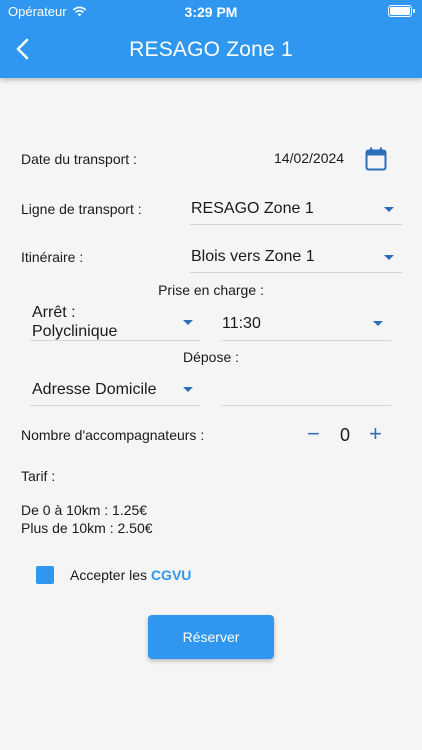 This screenshot has height=750, width=422. Describe the element at coordinates (211, 637) in the screenshot. I see `reserve-button: Réserver` at that location.